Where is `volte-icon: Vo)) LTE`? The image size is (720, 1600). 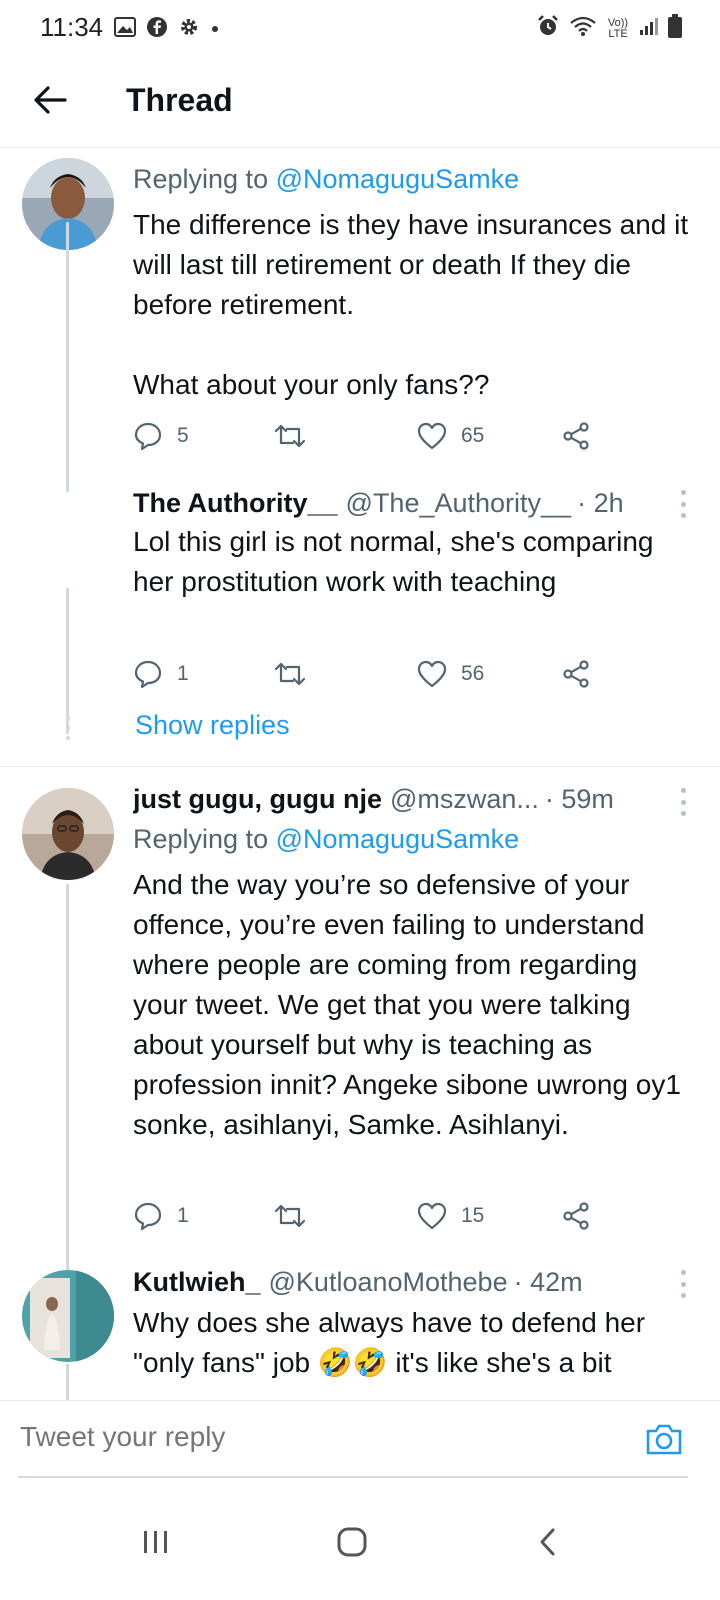
volte-icon: Vo)) LTE is located at coordinates (618, 28).